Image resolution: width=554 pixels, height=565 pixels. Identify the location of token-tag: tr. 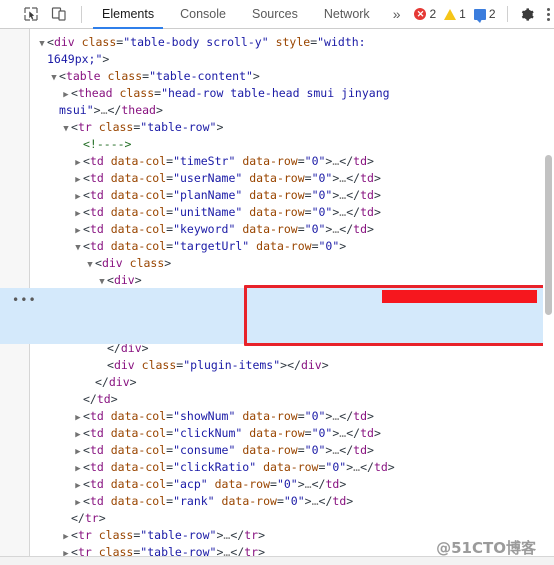
(251, 550).